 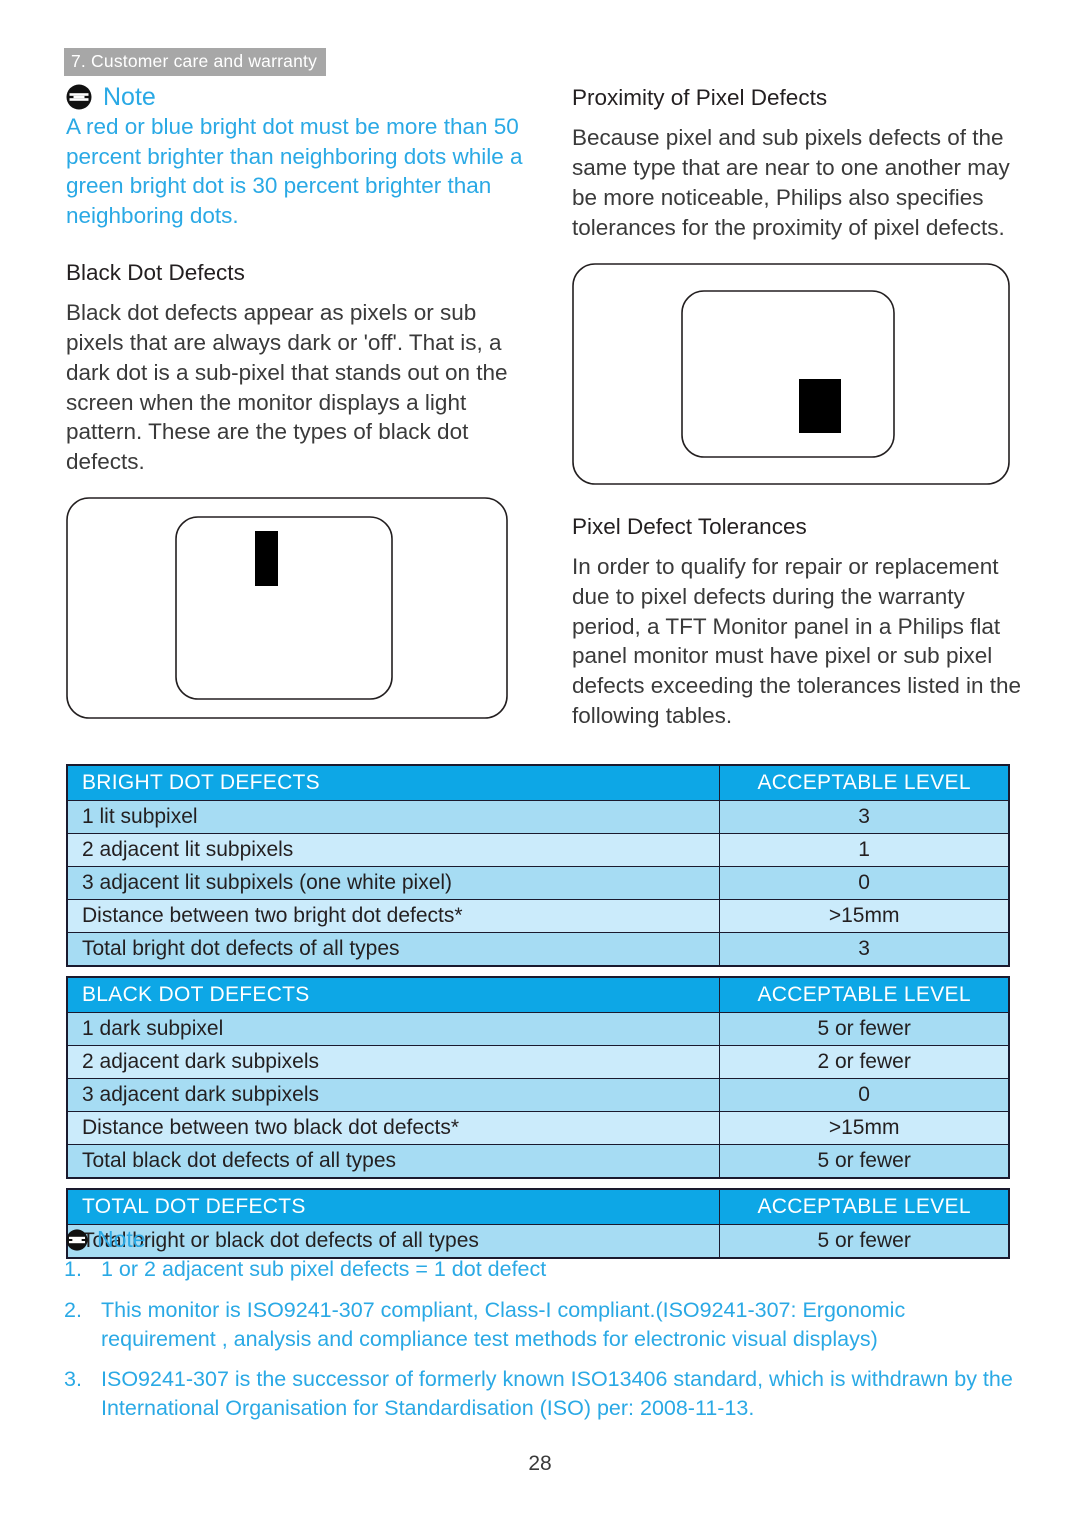 I want to click on pixel-defect-tolerances-heading: Pixel Defect Tolerances, so click(x=689, y=526).